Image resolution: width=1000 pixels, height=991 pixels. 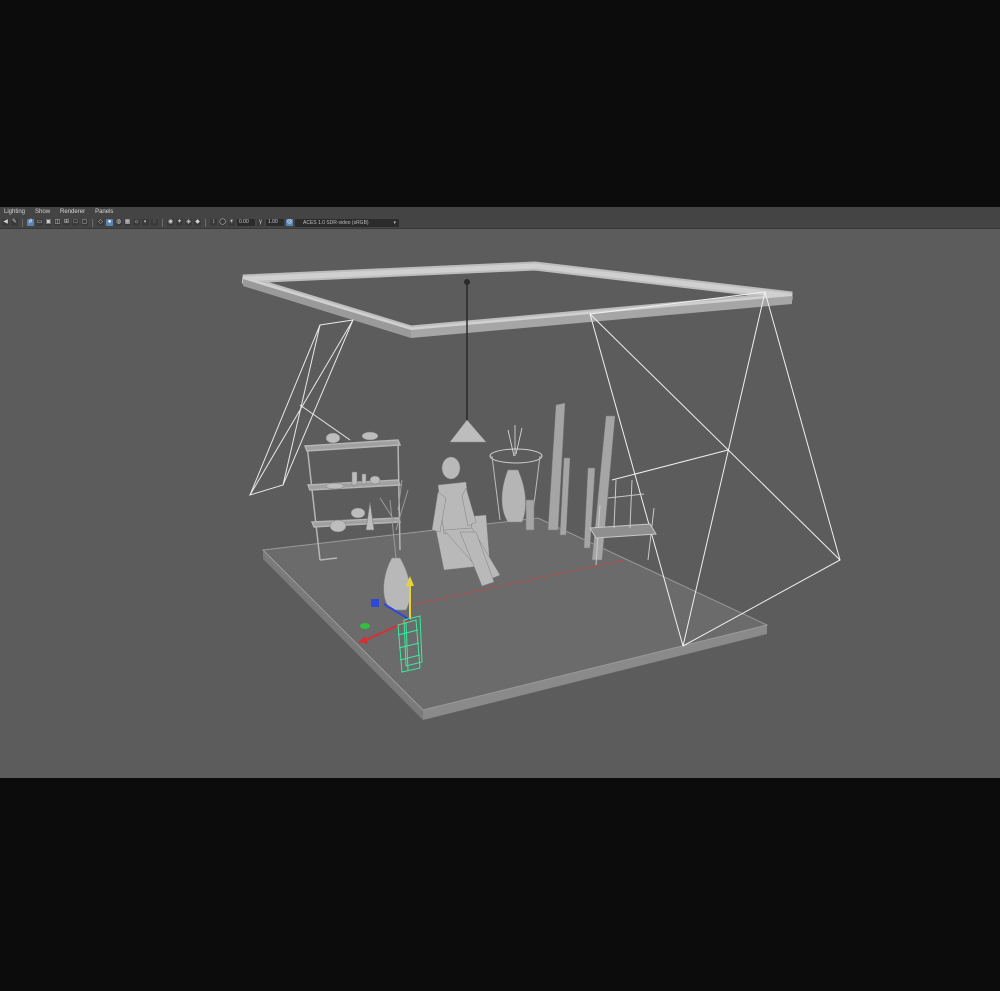 What do you see at coordinates (72, 212) in the screenshot?
I see `menu-renderer: Renderer` at bounding box center [72, 212].